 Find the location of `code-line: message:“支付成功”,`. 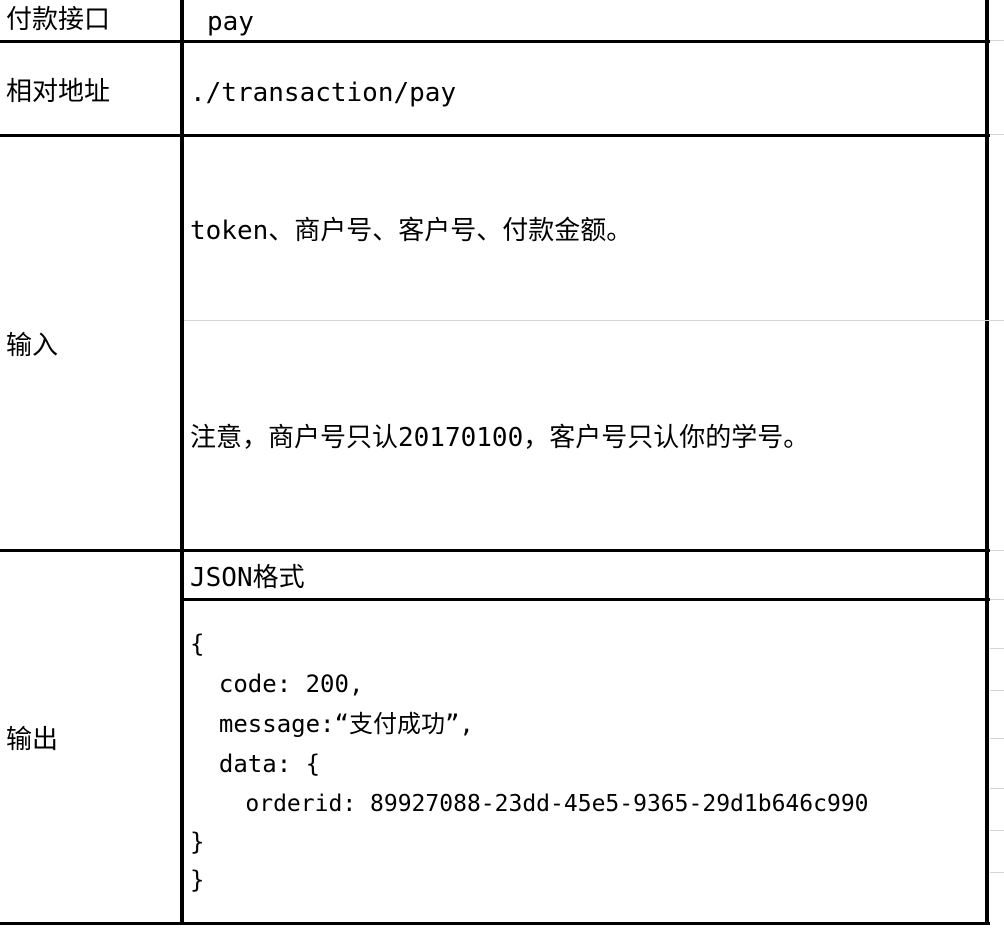

code-line: message:“支付成功”, is located at coordinates (332, 724).